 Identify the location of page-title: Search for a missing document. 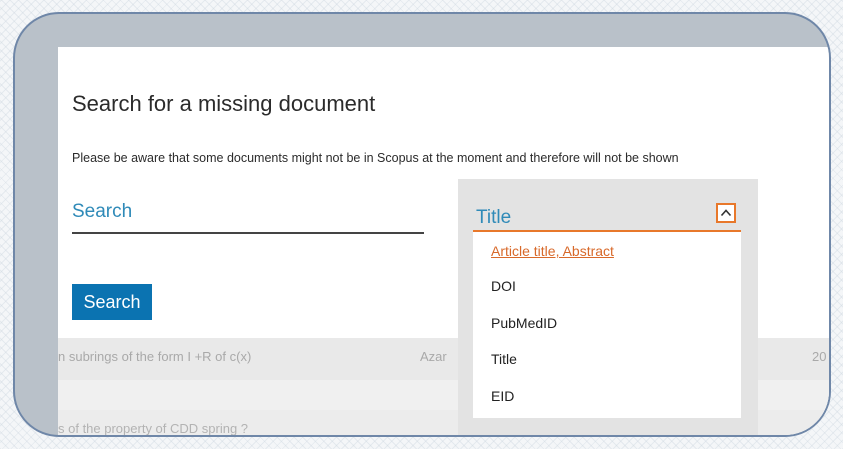
(224, 103).